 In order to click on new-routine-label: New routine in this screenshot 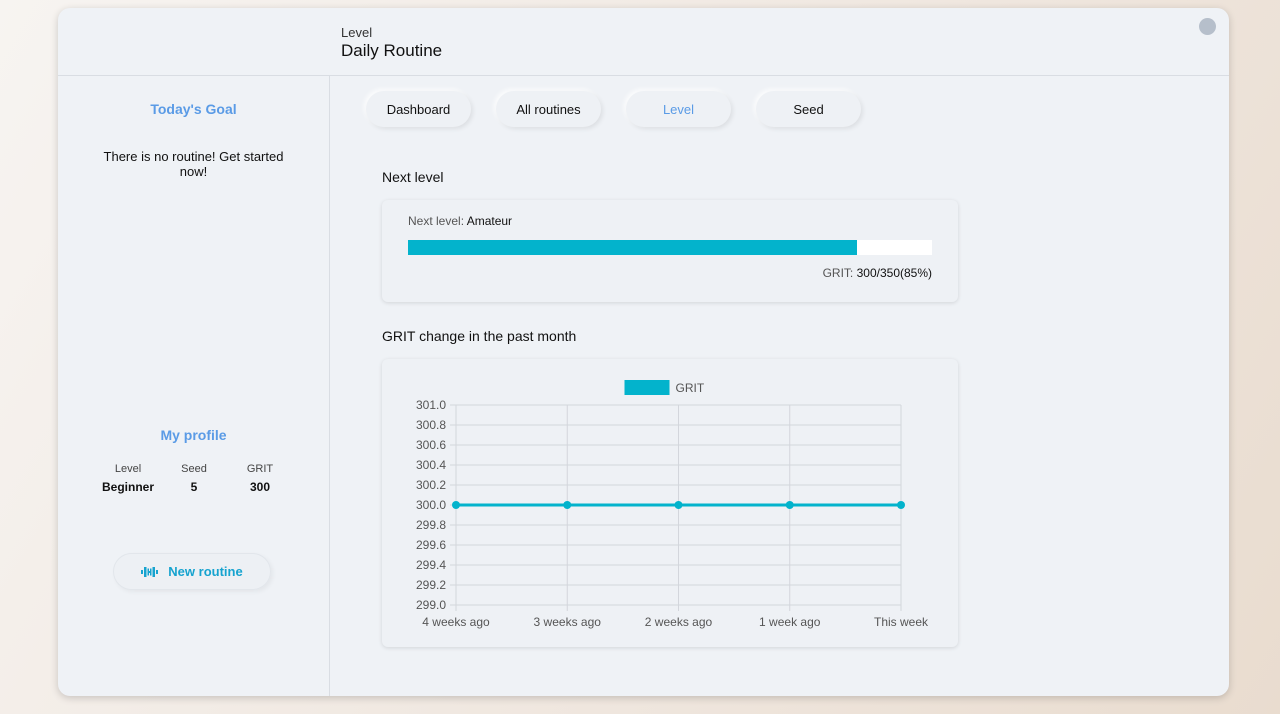, I will do `click(205, 571)`.